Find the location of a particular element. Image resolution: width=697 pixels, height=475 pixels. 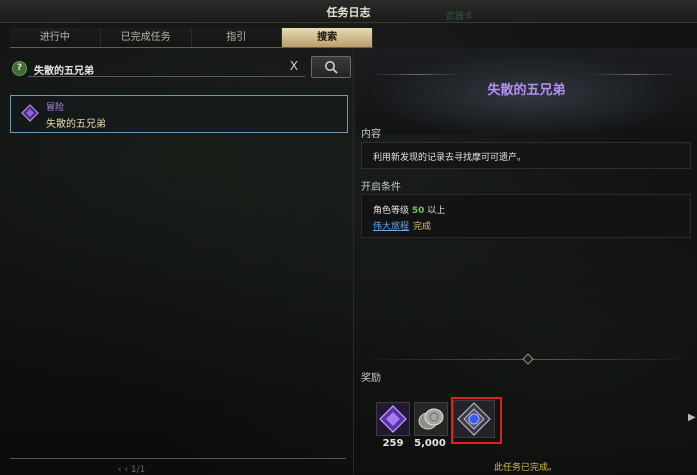

result-category: 冒险 is located at coordinates (55, 108).